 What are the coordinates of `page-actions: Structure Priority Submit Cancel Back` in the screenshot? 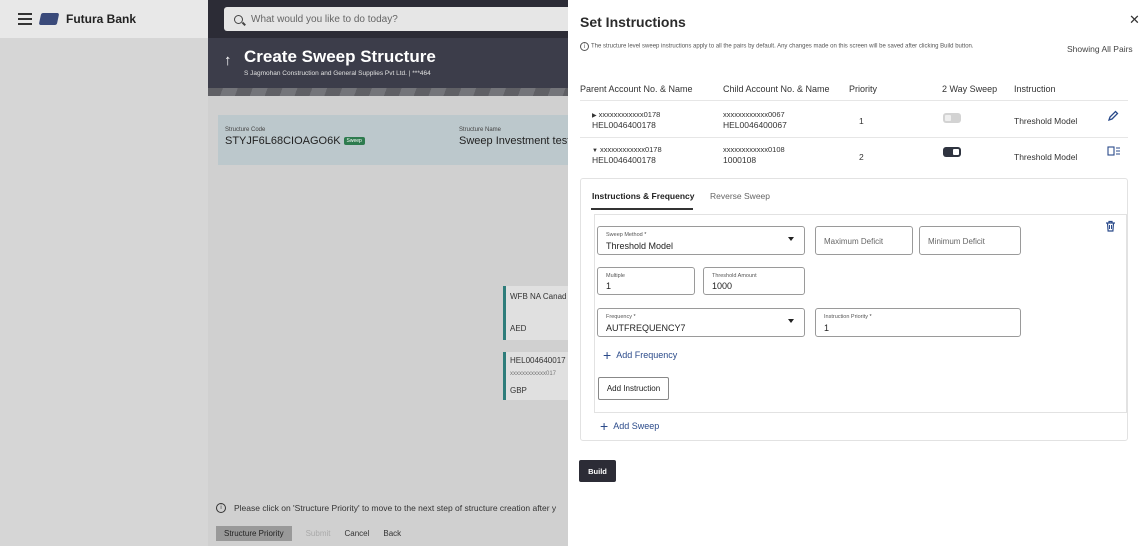 It's located at (308, 533).